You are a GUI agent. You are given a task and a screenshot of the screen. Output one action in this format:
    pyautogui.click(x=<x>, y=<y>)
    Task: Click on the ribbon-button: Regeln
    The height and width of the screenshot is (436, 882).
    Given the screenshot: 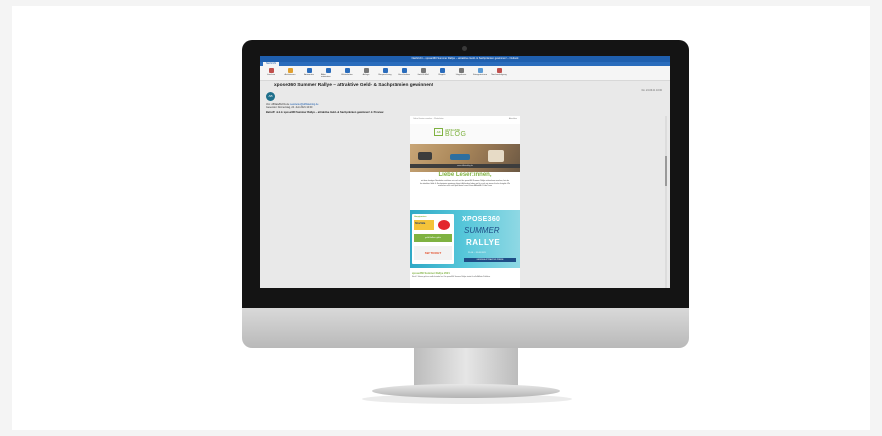 What is the action you would take?
    pyautogui.click(x=442, y=72)
    